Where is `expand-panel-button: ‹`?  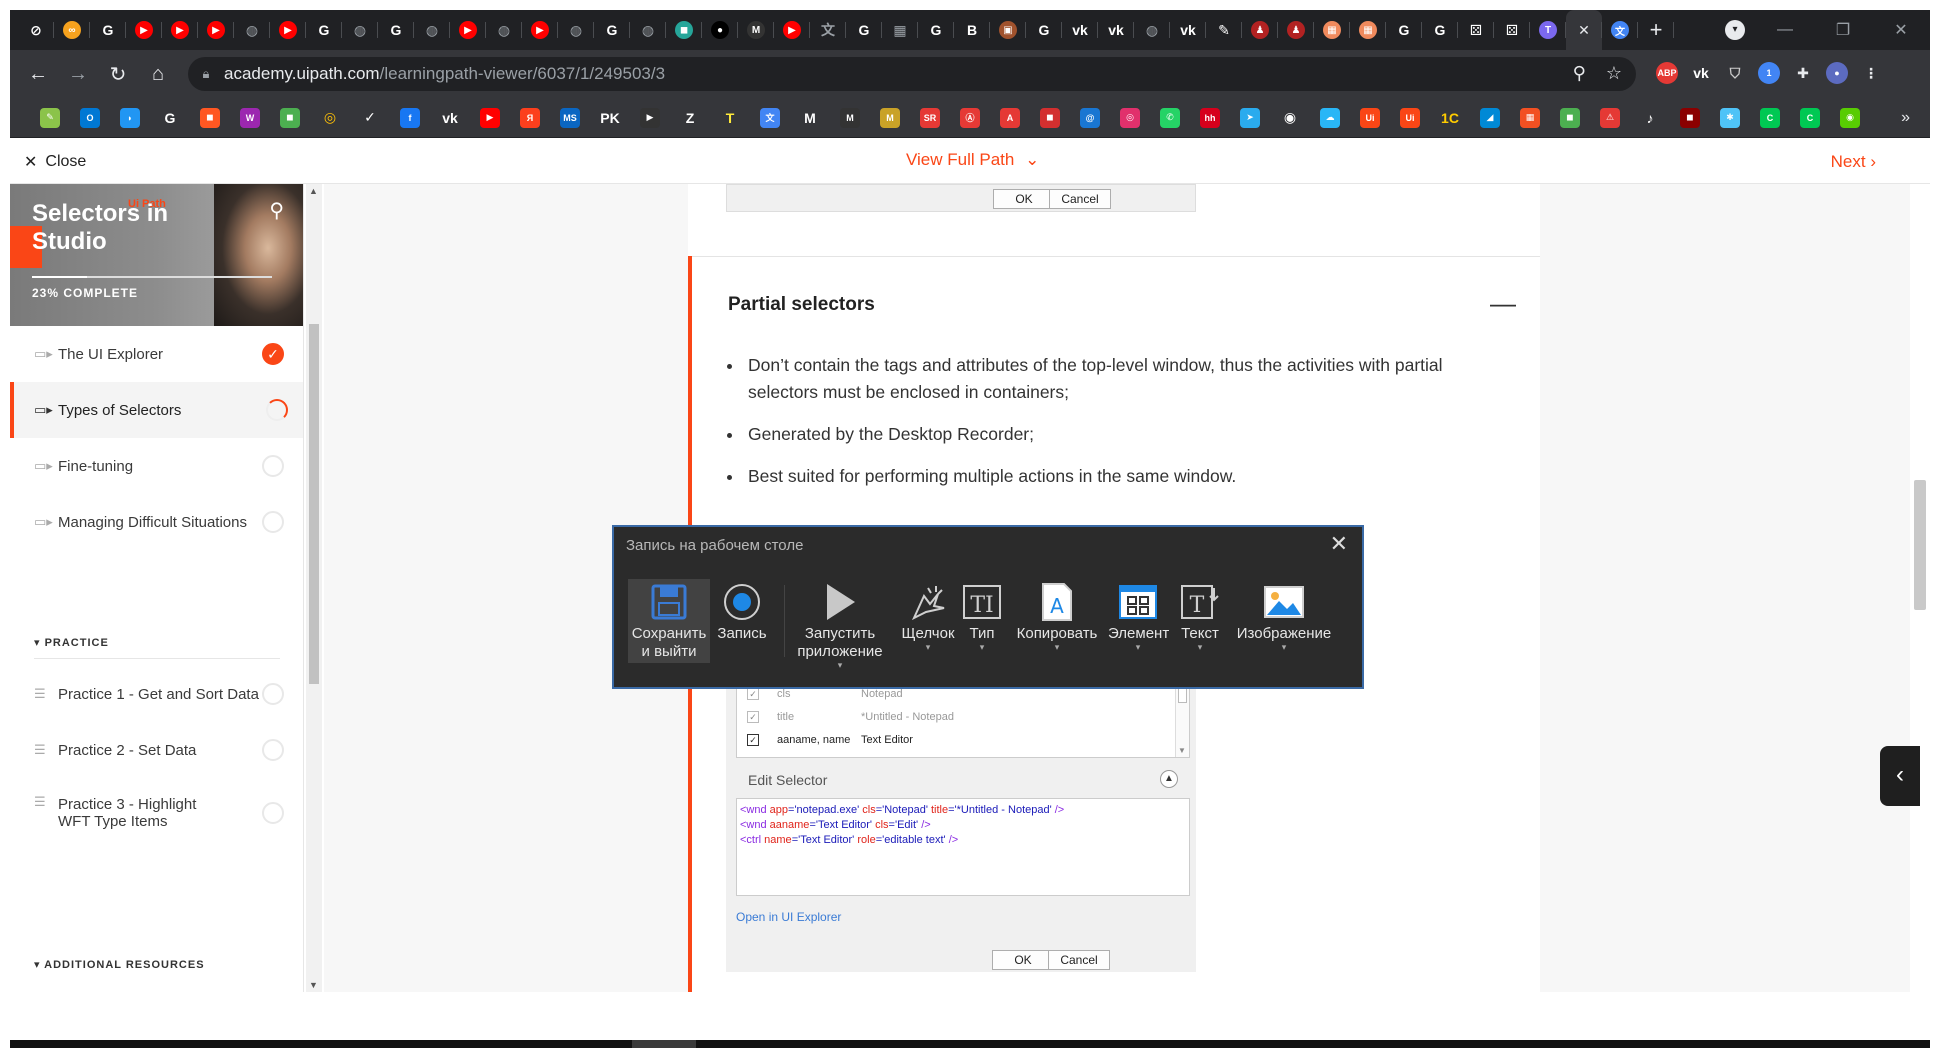 expand-panel-button: ‹ is located at coordinates (1900, 776).